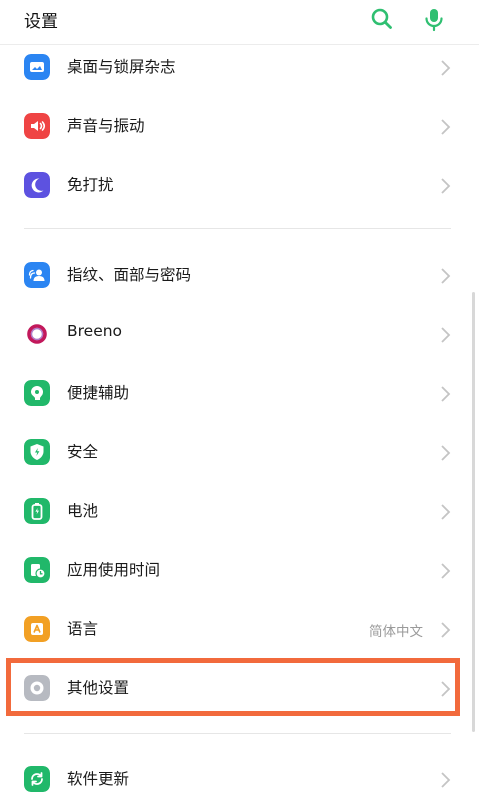 The height and width of the screenshot is (808, 479). What do you see at coordinates (90, 185) in the screenshot?
I see `item-label: 免打扰` at bounding box center [90, 185].